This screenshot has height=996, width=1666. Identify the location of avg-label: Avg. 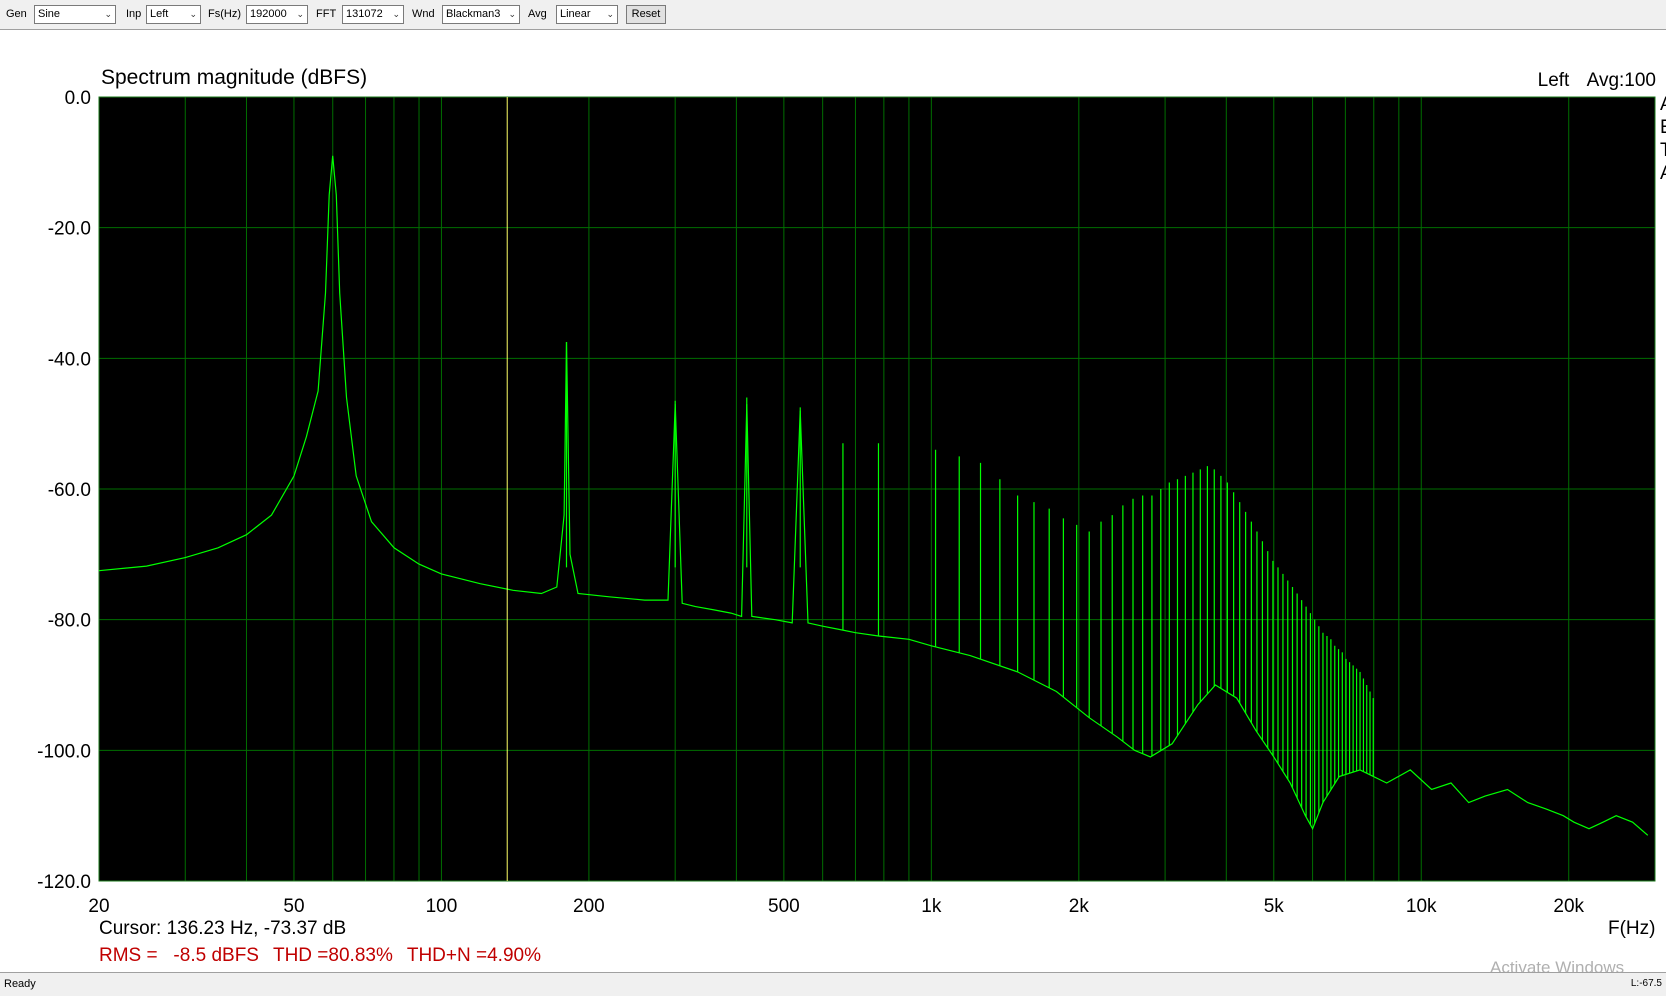
(537, 14).